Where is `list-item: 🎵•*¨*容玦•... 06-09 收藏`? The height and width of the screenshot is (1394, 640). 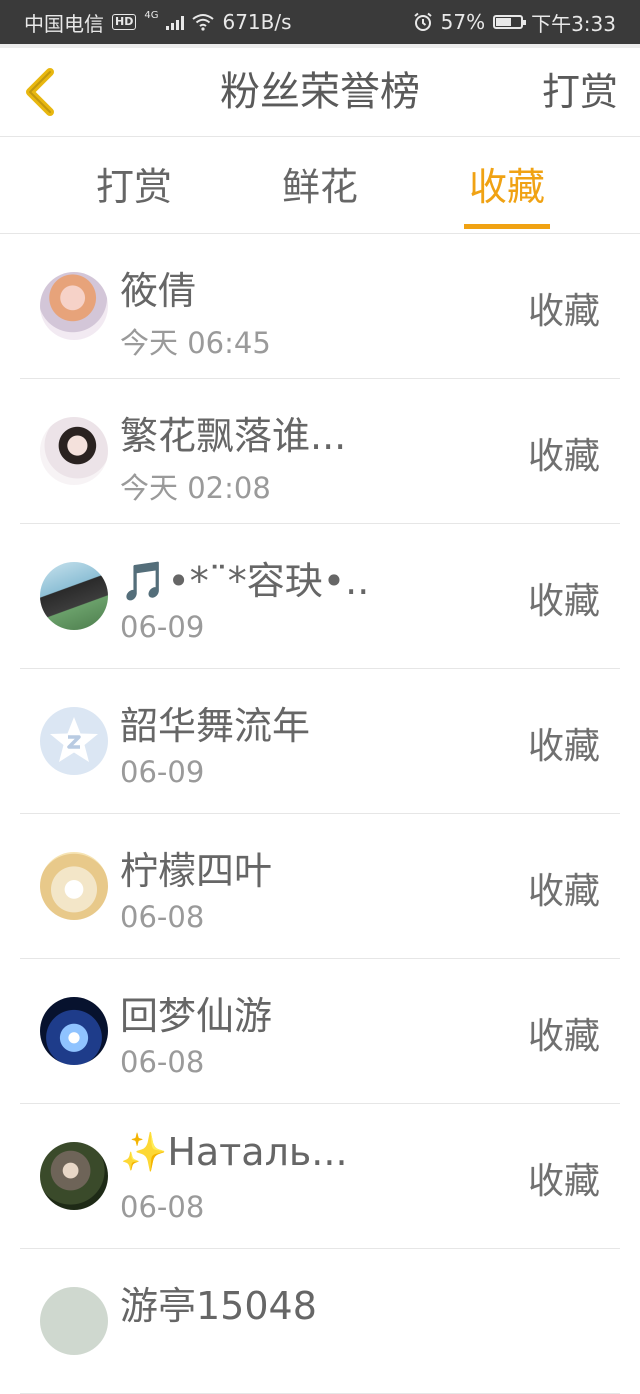 list-item: 🎵•*¨*容玦•... 06-09 收藏 is located at coordinates (320, 596).